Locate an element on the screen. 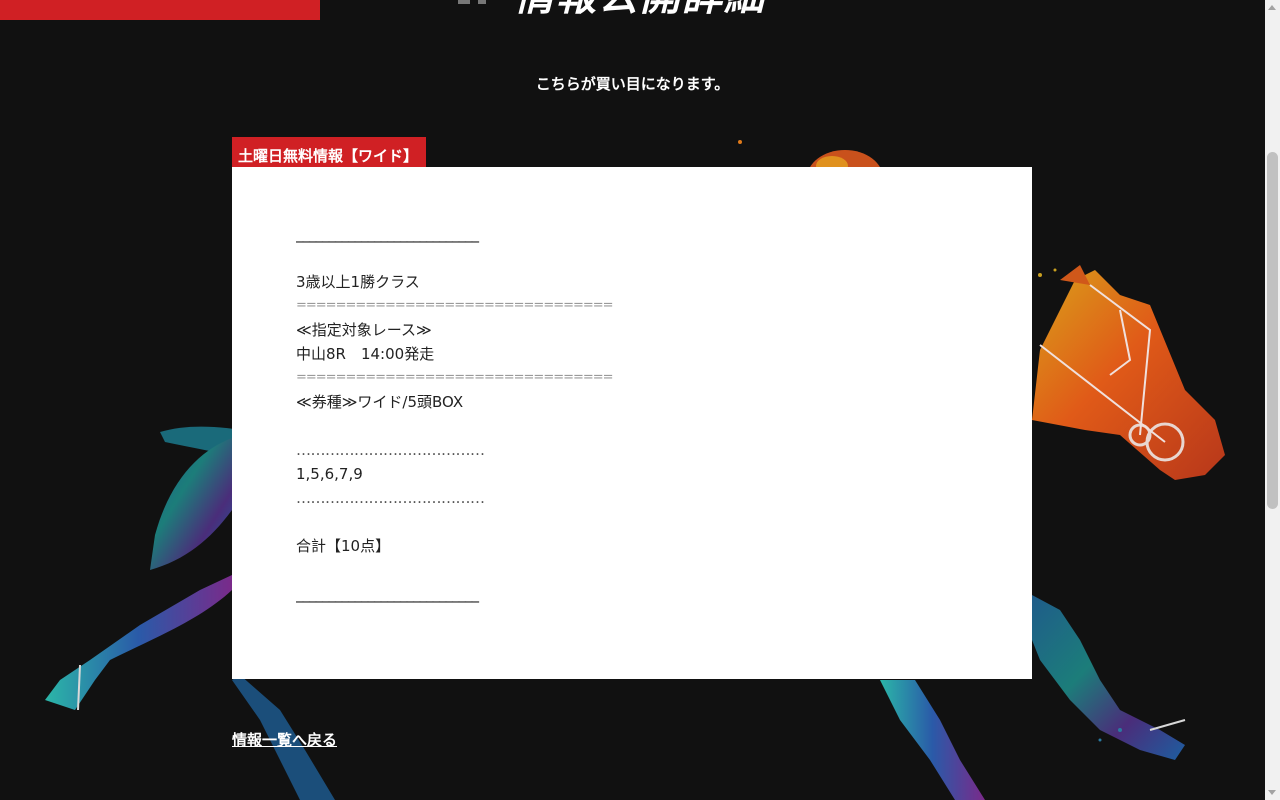 The width and height of the screenshot is (1280, 800). scrollbar-thumb is located at coordinates (1272, 330).